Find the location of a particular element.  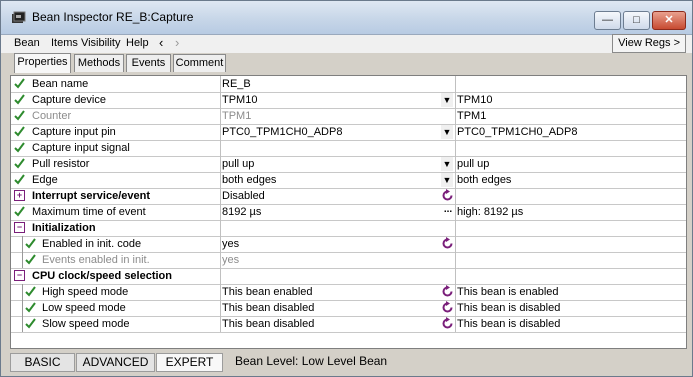

tab-methods: Methods is located at coordinates (99, 63).